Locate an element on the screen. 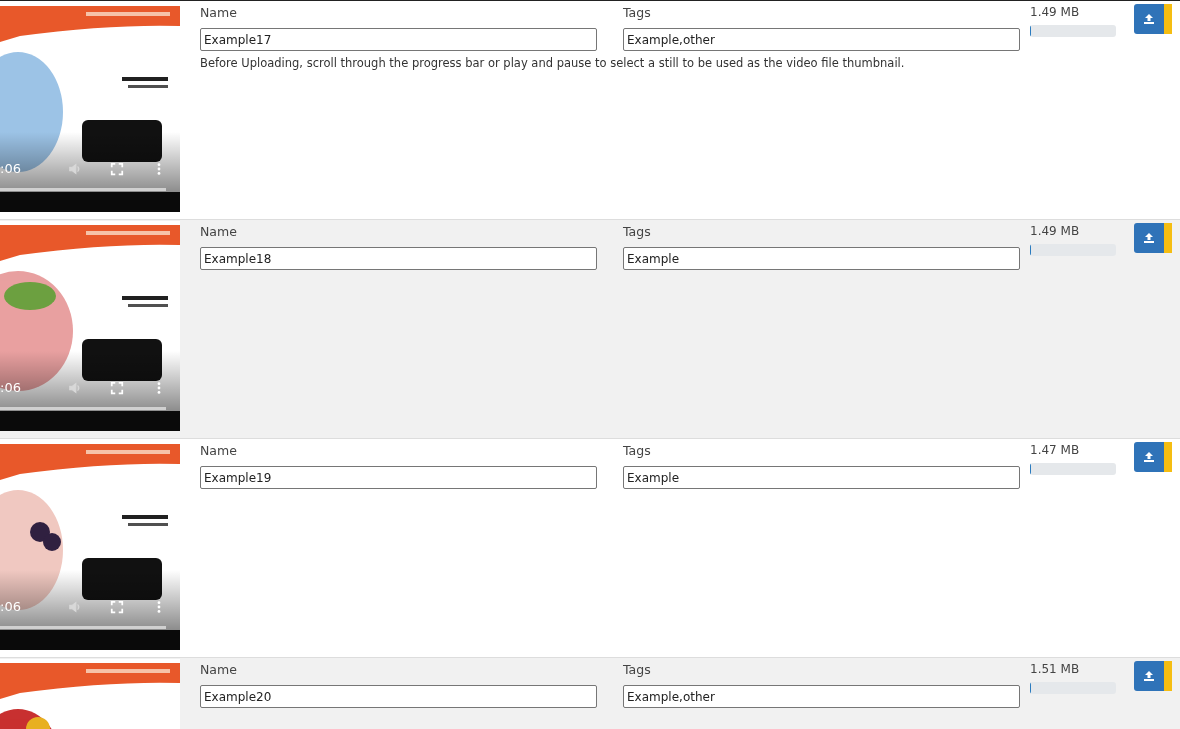 This screenshot has height=729, width=1180. name-field: Example20 is located at coordinates (398, 696).